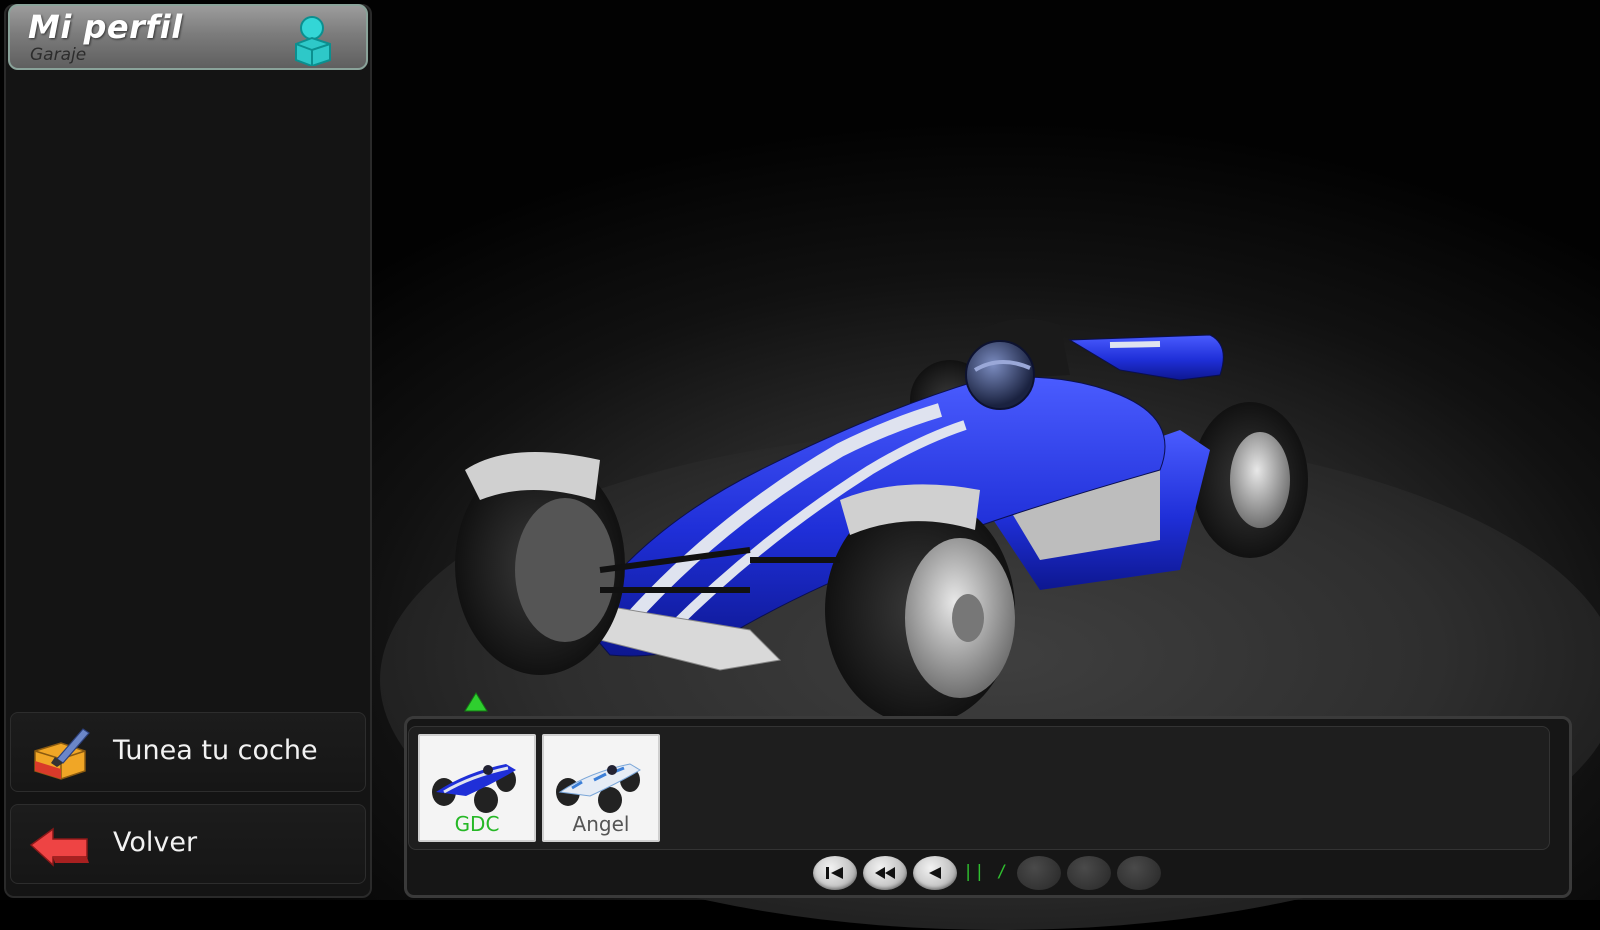  I want to click on car-thumb-gdc: GDC, so click(477, 788).